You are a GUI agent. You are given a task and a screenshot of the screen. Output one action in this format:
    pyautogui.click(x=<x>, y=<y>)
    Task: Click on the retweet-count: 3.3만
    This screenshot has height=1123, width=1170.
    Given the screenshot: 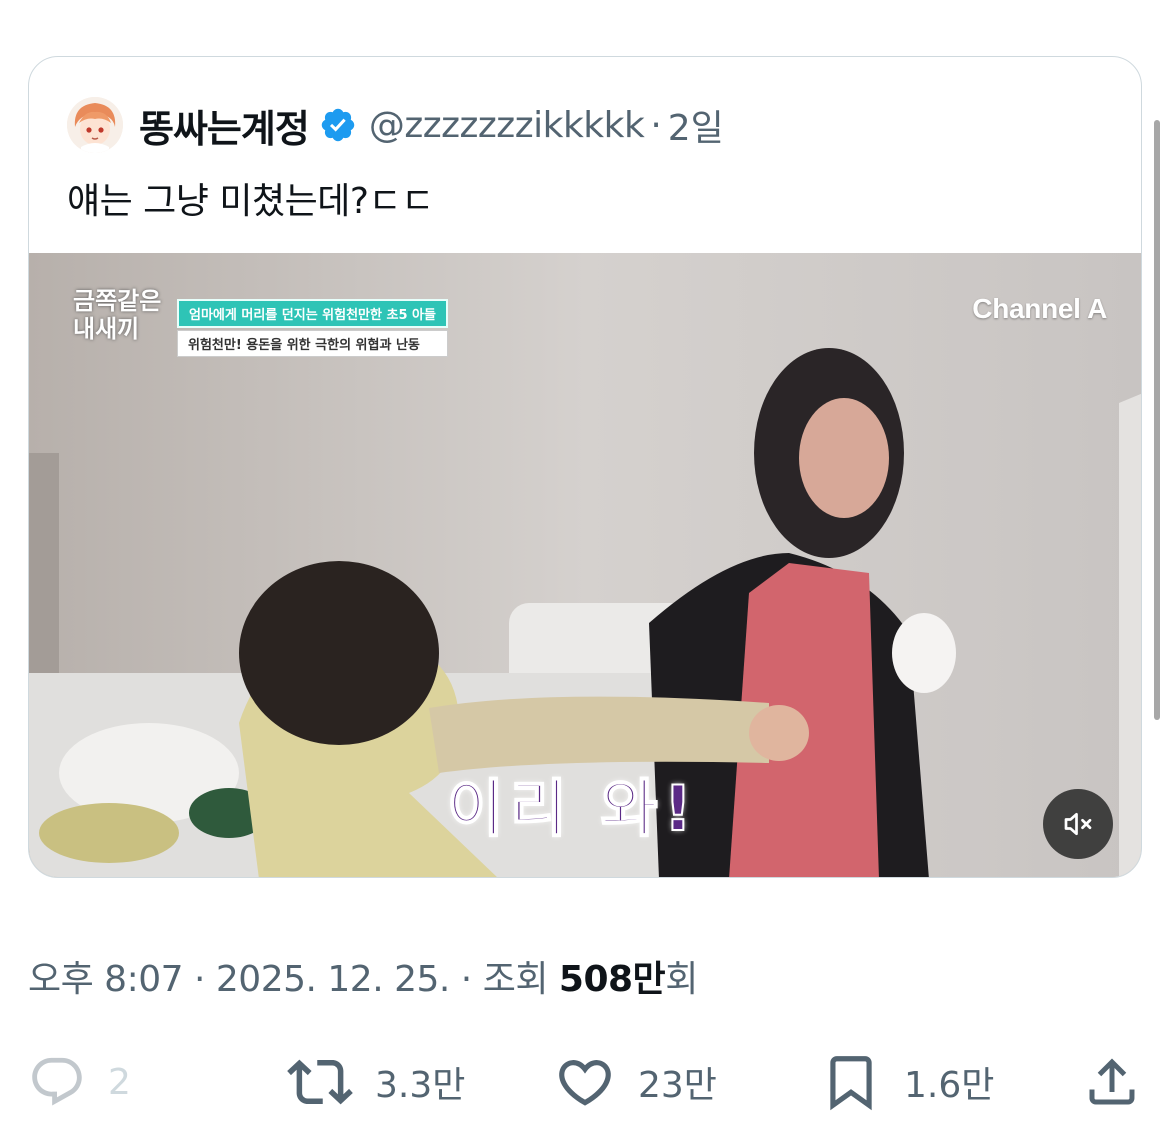 What is the action you would take?
    pyautogui.click(x=420, y=1085)
    